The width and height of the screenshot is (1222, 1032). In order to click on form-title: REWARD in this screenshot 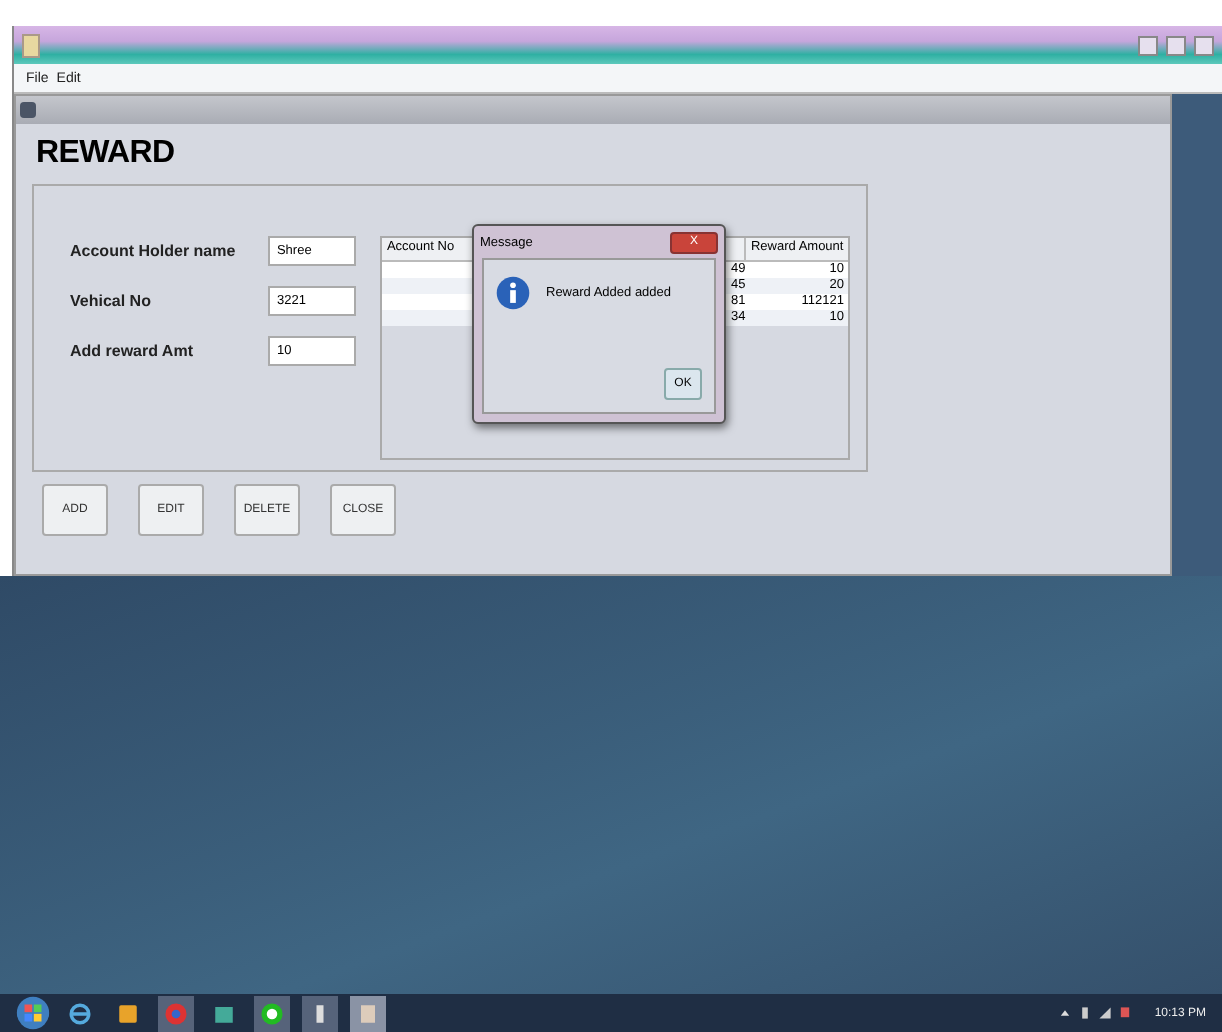, I will do `click(106, 154)`.